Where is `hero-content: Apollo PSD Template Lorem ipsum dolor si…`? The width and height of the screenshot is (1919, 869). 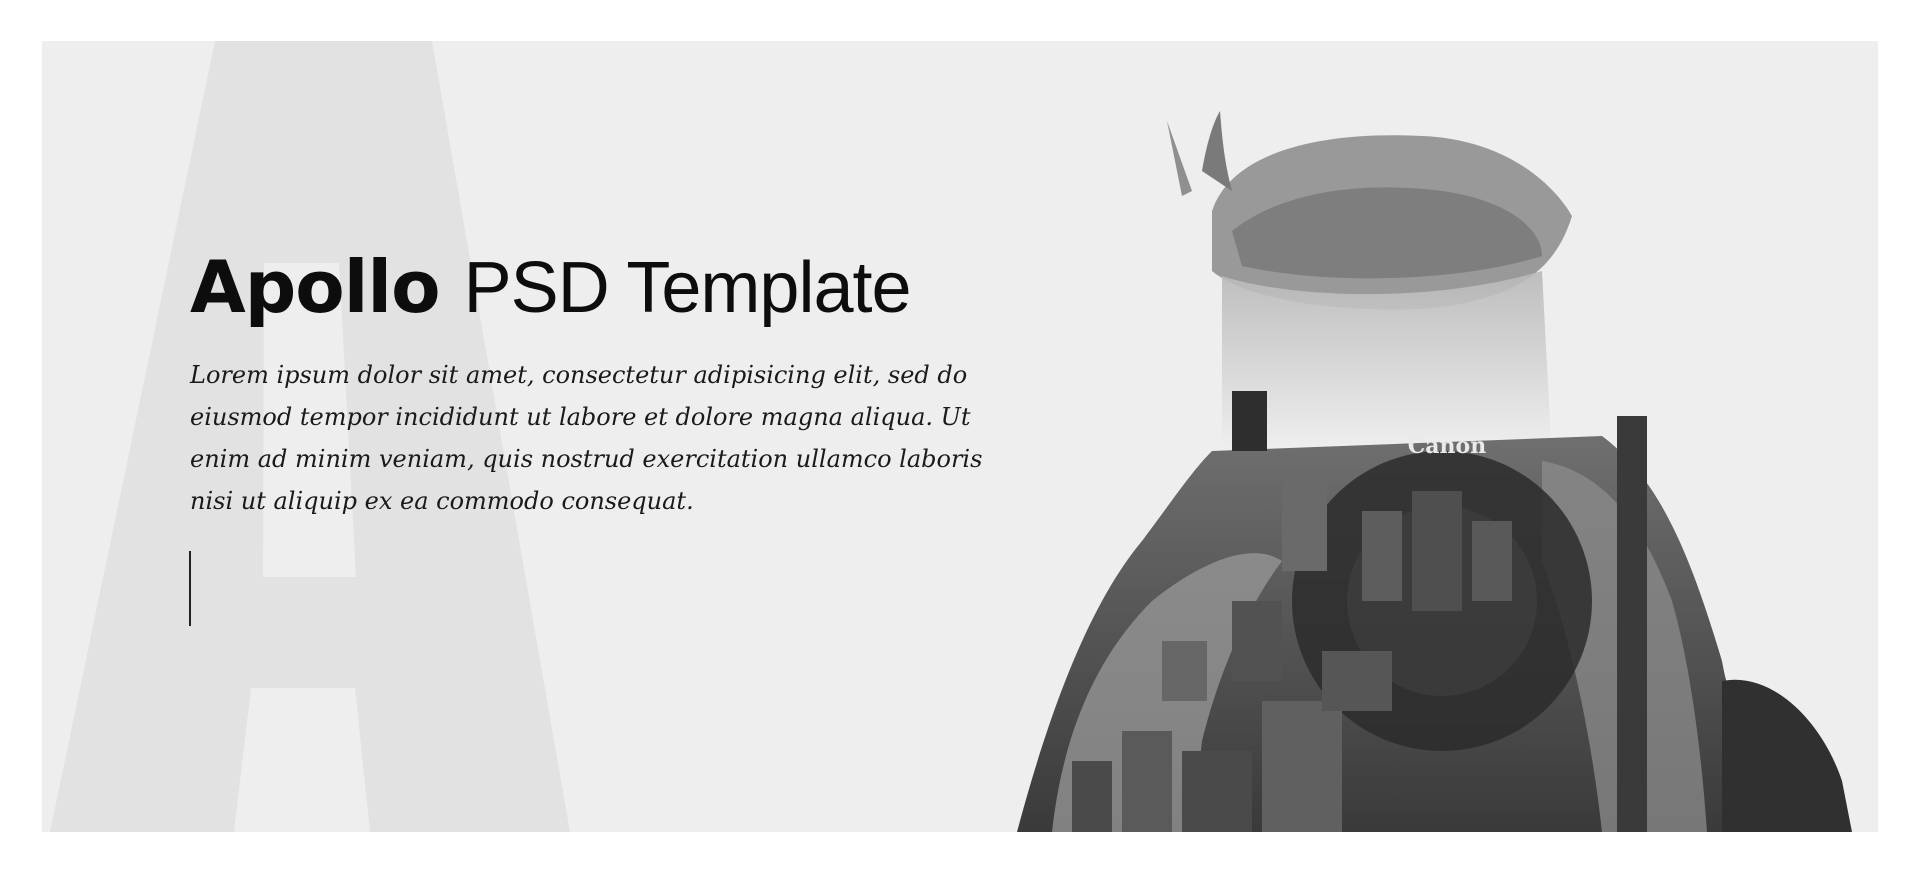 hero-content: Apollo PSD Template Lorem ipsum dolor si… is located at coordinates (640, 386).